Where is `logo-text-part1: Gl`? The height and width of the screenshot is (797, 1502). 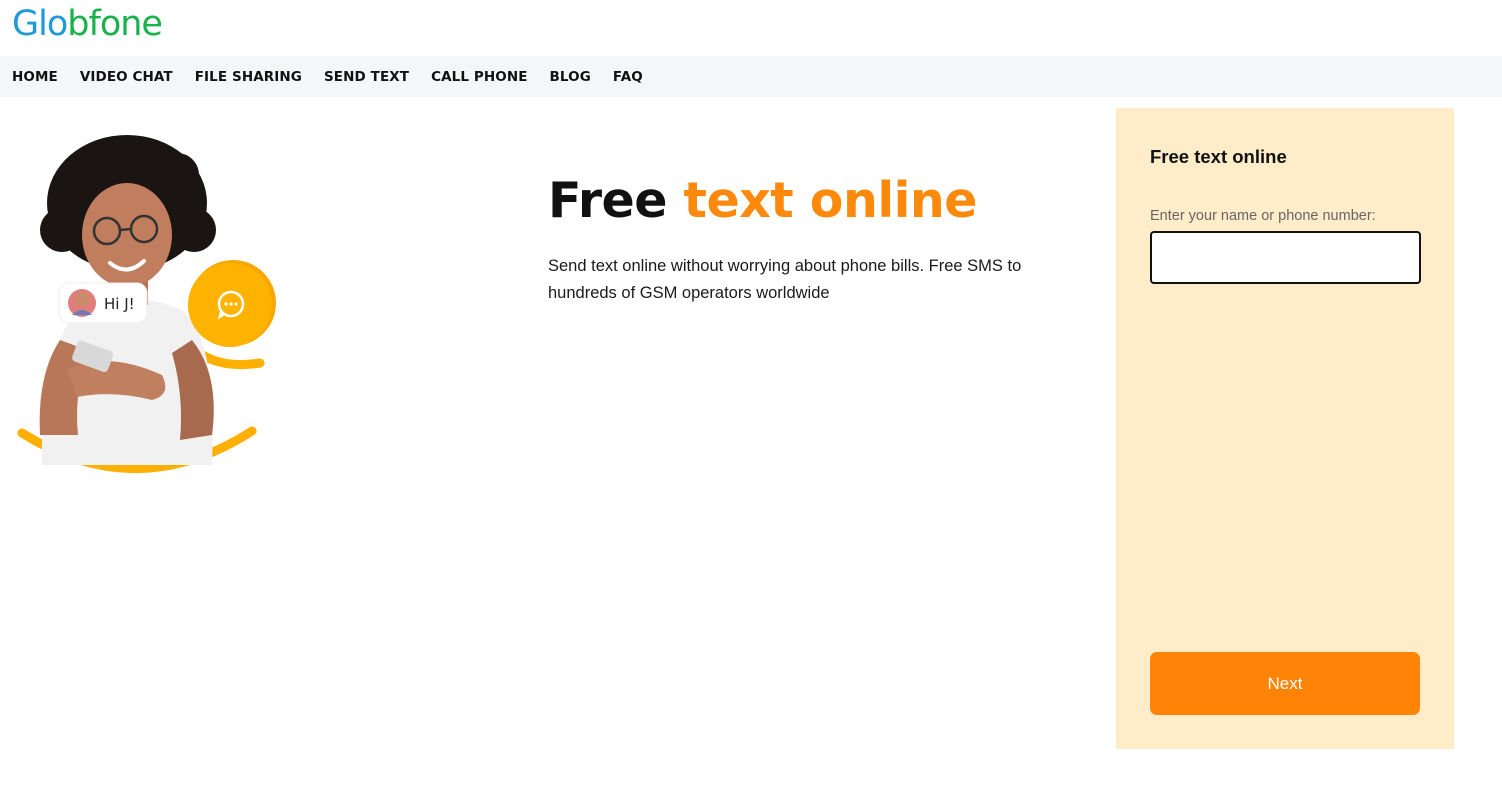 logo-text-part1: Gl is located at coordinates (30, 24).